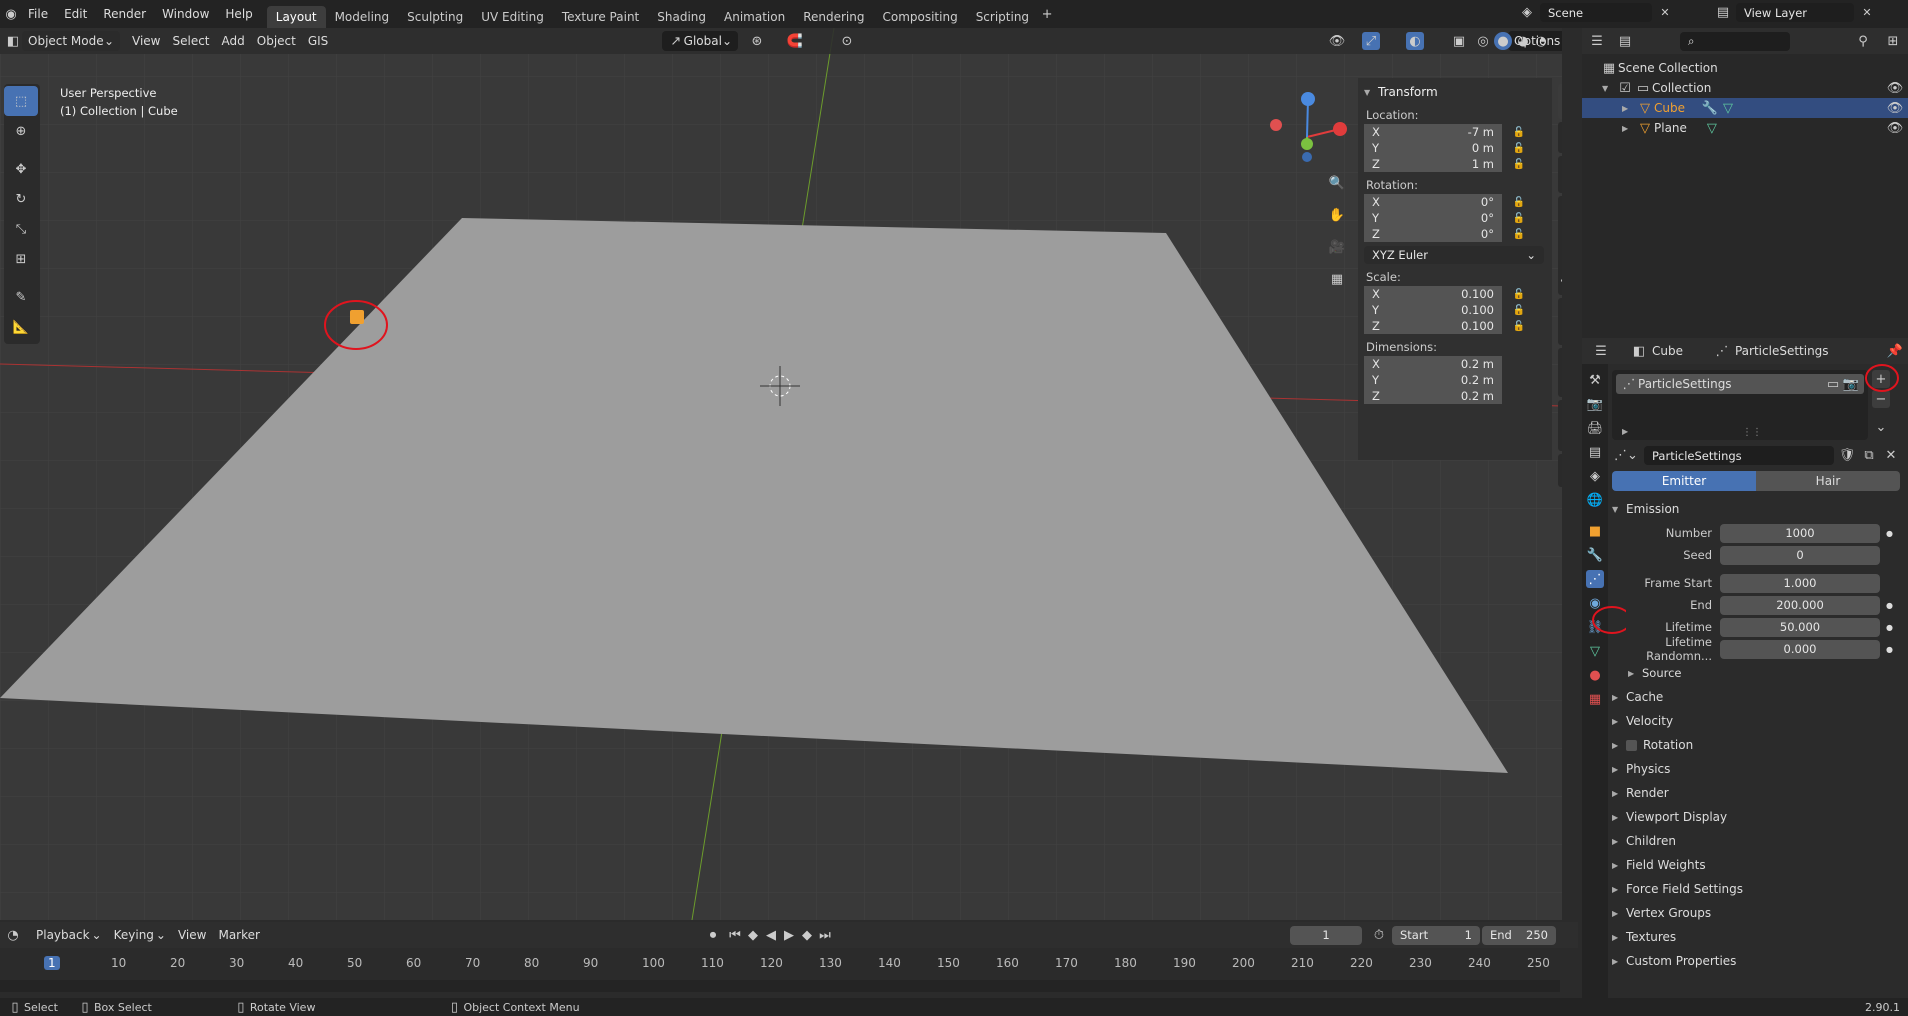  Describe the element at coordinates (75, 14) in the screenshot. I see `menu-edit: Edit` at that location.